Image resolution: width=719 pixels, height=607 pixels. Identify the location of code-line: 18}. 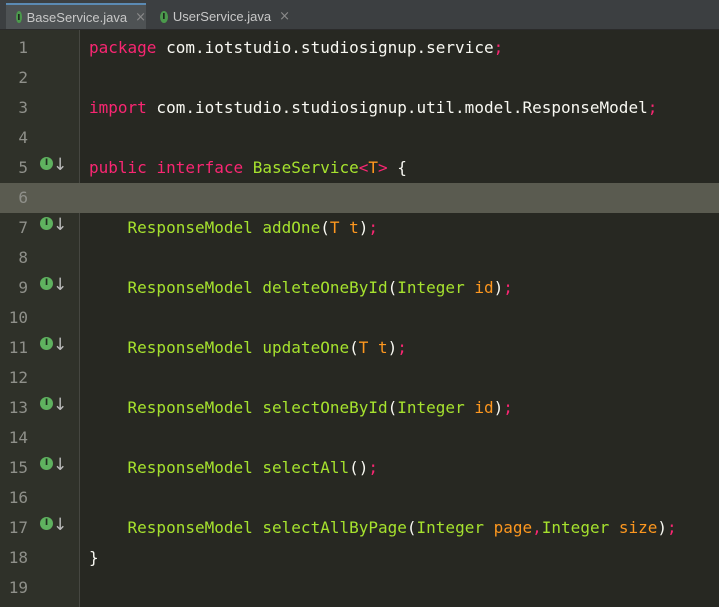
(359, 558).